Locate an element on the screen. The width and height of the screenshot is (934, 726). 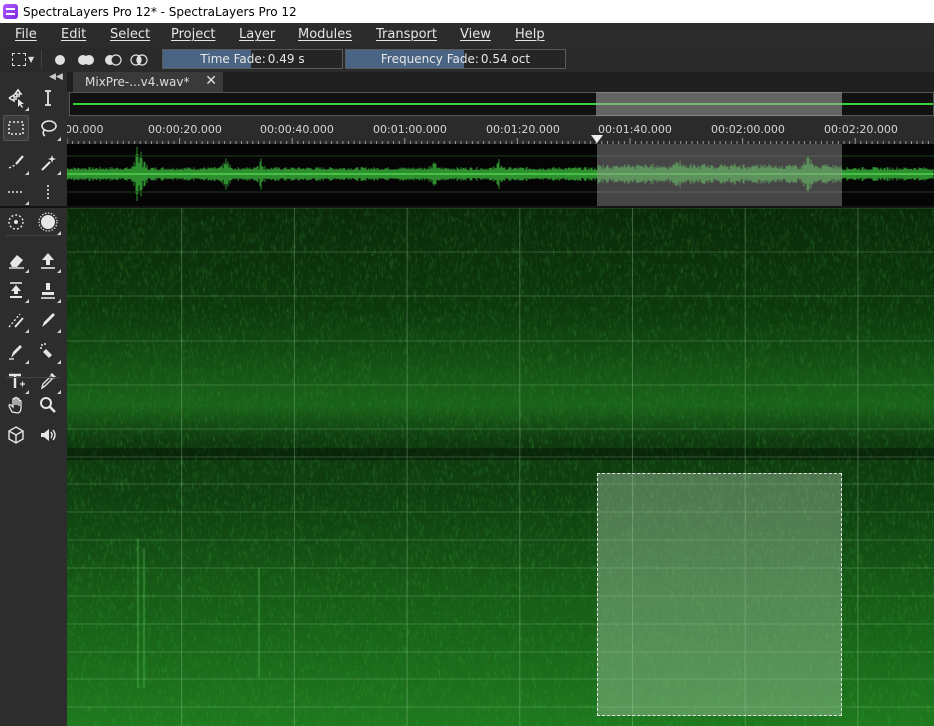
brush-select-icon is located at coordinates (16, 162).